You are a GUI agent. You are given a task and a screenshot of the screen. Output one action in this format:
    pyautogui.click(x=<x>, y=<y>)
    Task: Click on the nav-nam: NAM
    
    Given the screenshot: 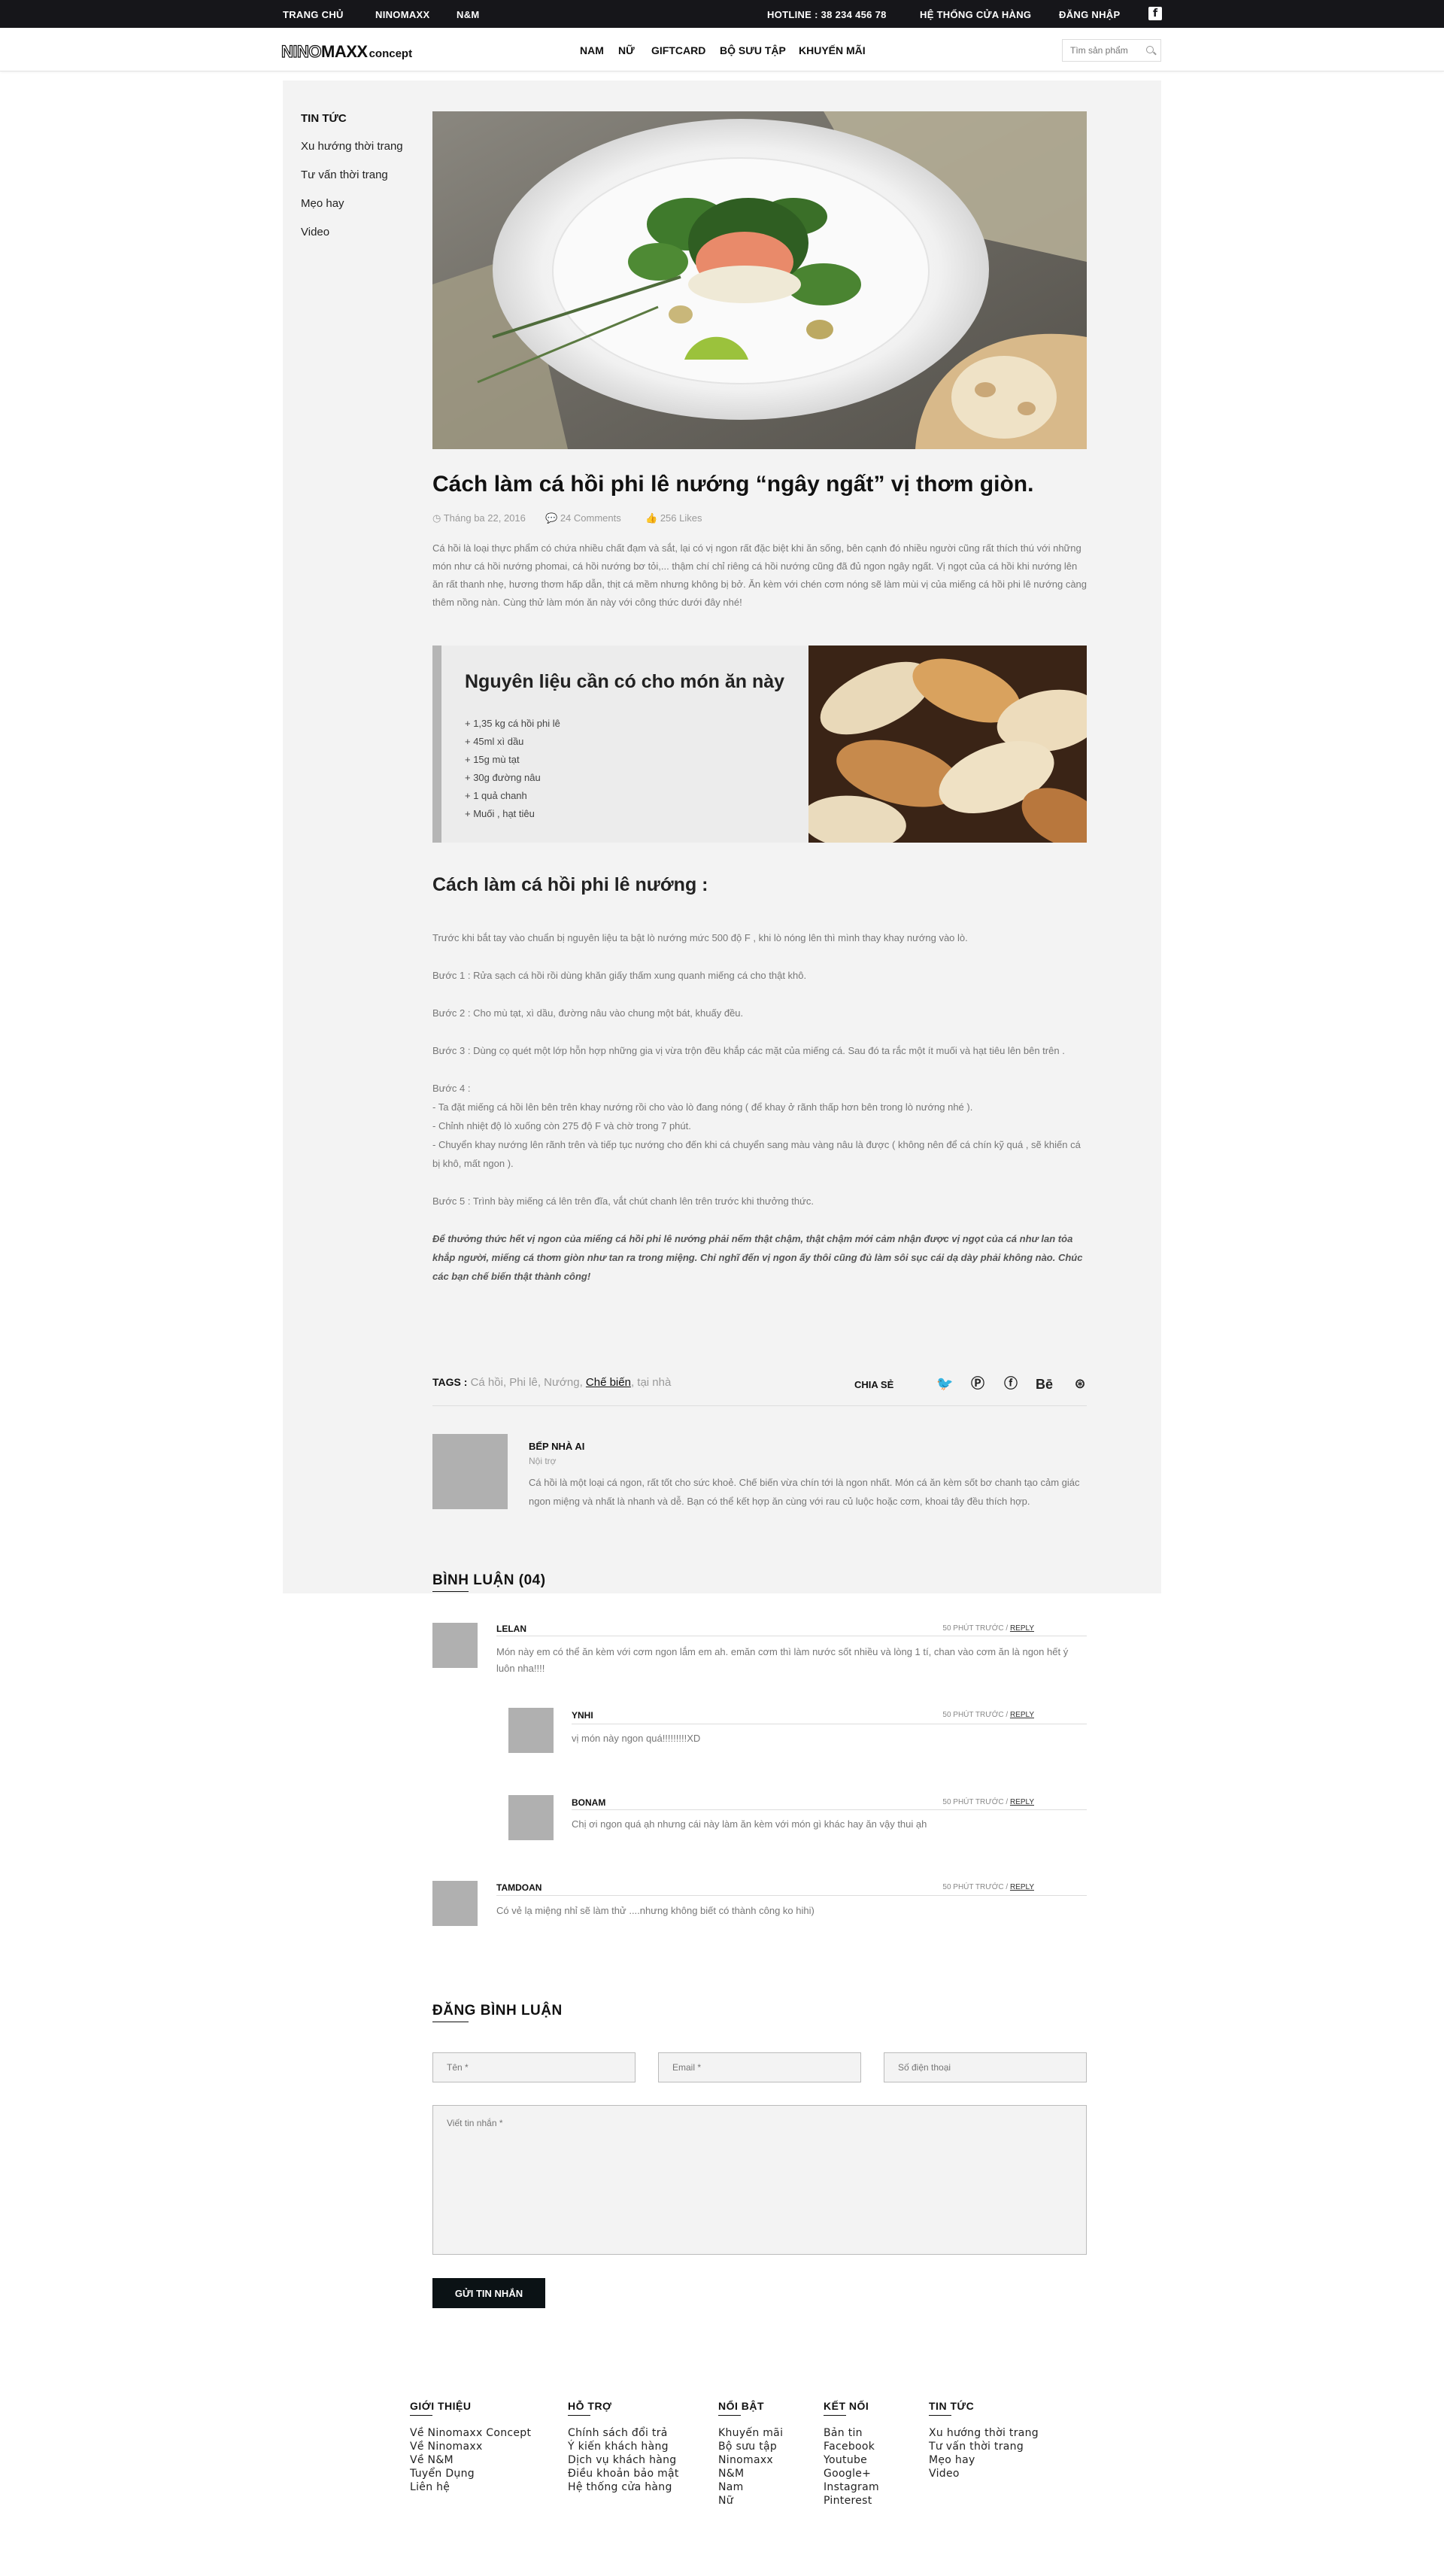 What is the action you would take?
    pyautogui.click(x=592, y=50)
    